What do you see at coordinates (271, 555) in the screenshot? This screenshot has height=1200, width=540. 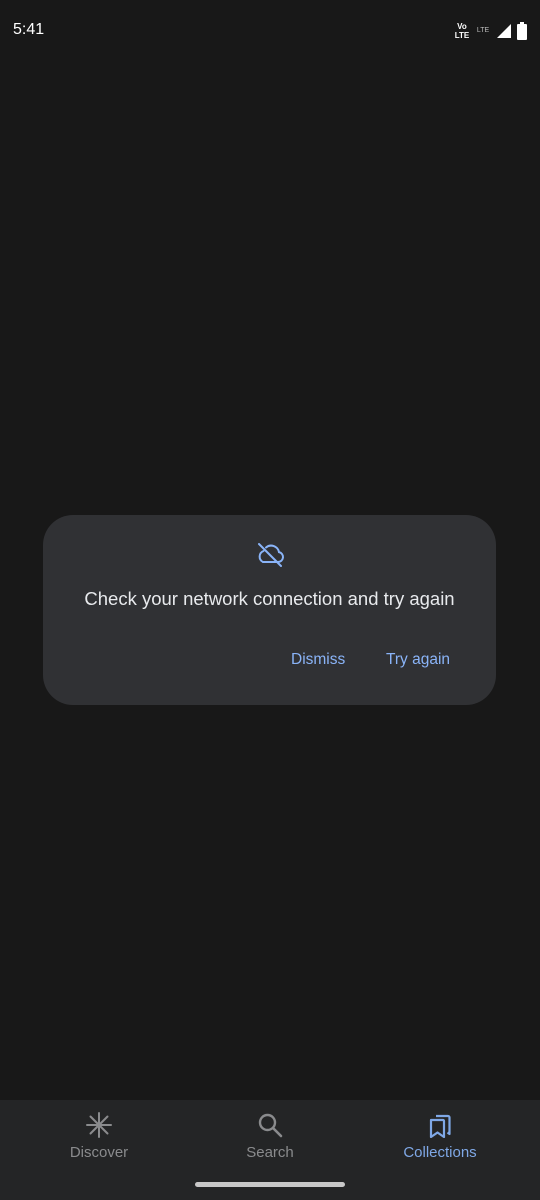 I see `cloud-off-icon` at bounding box center [271, 555].